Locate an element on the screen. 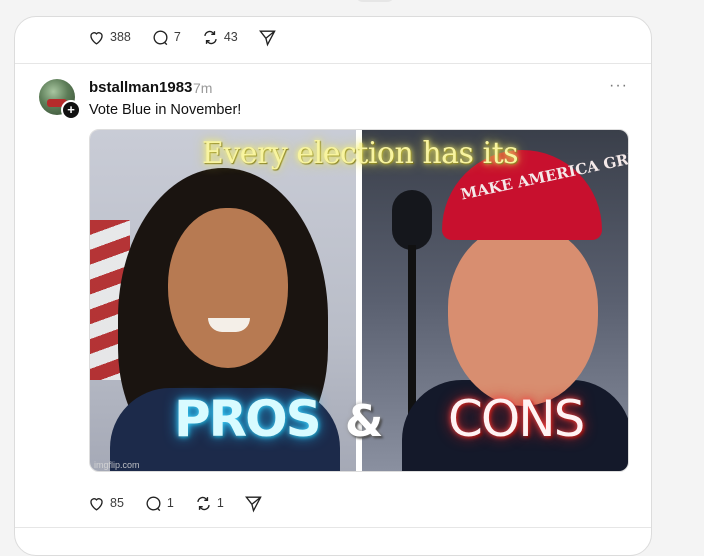 This screenshot has height=556, width=704. pros-text: PROS is located at coordinates (248, 419).